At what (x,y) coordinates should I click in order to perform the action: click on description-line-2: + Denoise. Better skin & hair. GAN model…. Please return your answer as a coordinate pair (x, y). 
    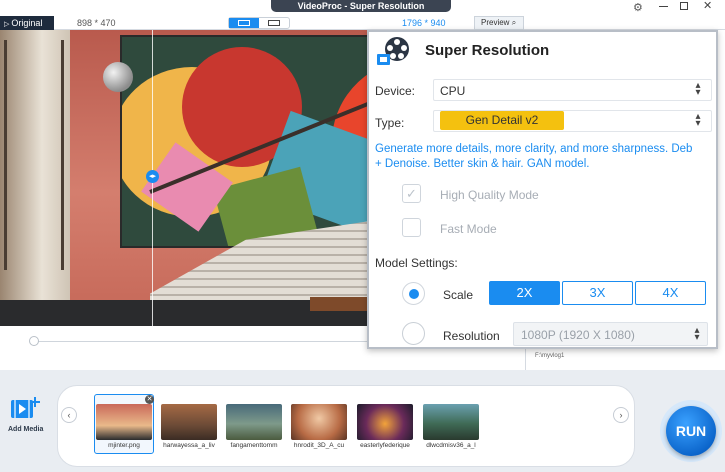
    Looking at the image, I should click on (482, 164).